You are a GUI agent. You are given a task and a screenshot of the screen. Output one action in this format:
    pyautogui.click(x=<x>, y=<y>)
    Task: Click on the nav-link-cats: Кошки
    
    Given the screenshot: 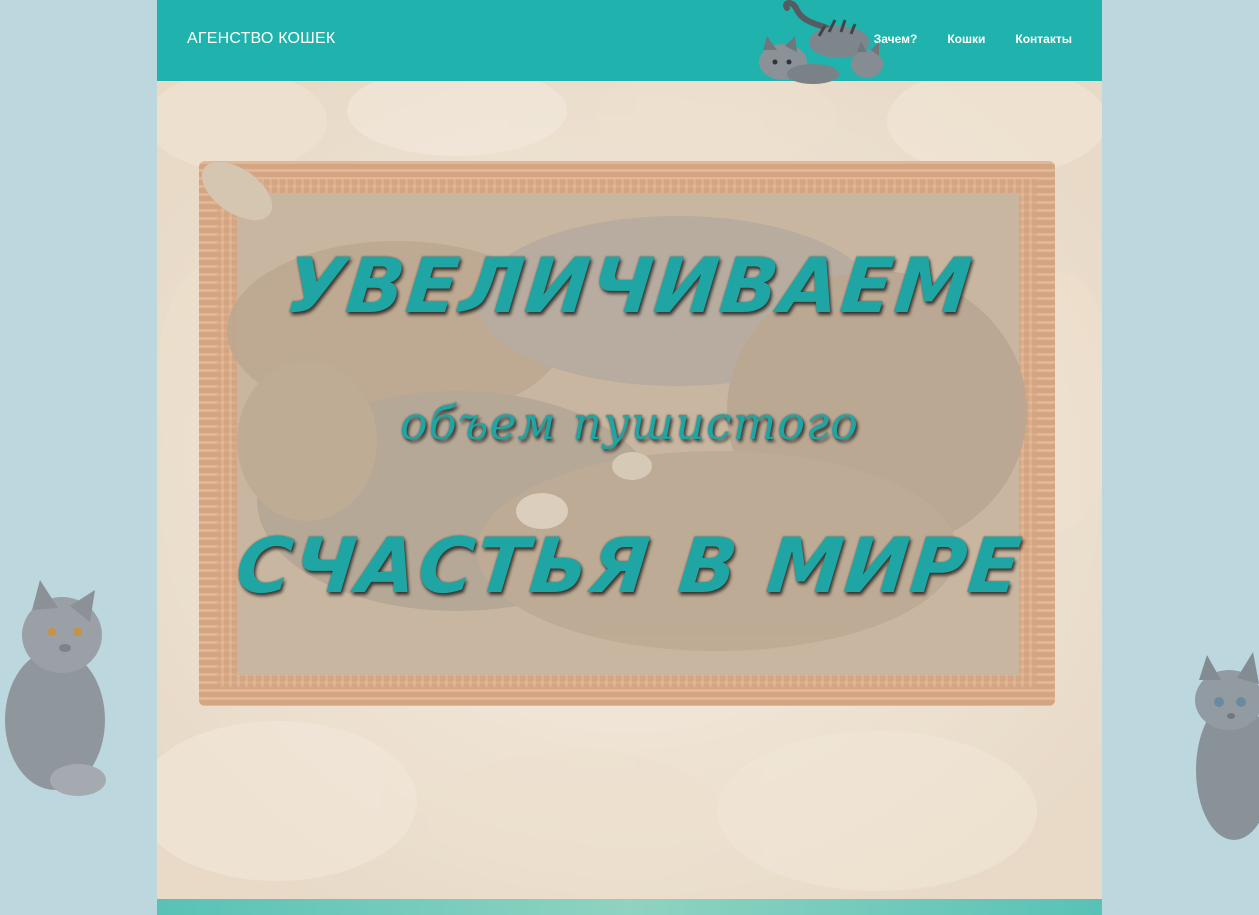 What is the action you would take?
    pyautogui.click(x=966, y=39)
    